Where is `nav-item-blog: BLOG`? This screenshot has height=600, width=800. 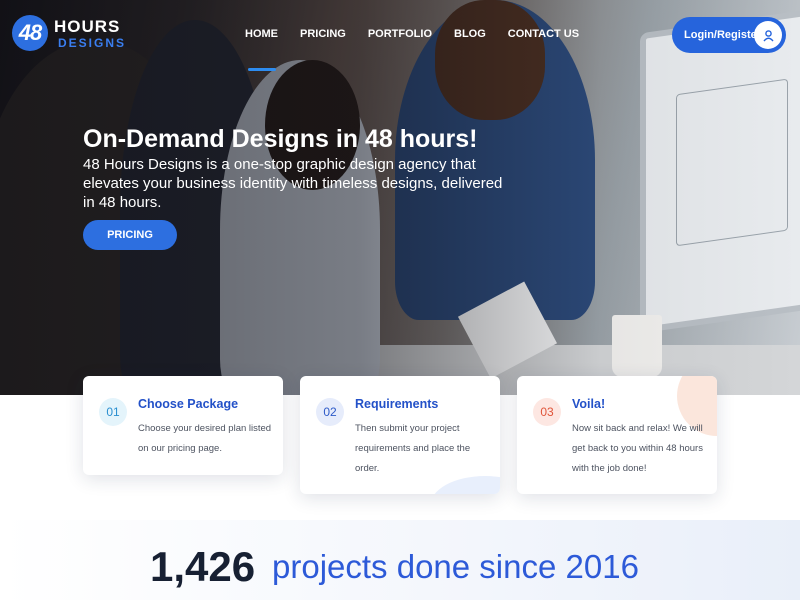 nav-item-blog: BLOG is located at coordinates (470, 34).